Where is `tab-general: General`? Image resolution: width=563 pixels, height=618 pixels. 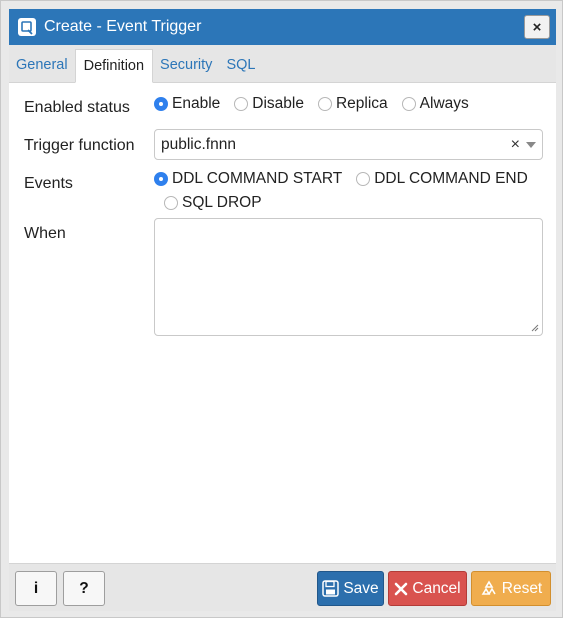
tab-general: General is located at coordinates (42, 65).